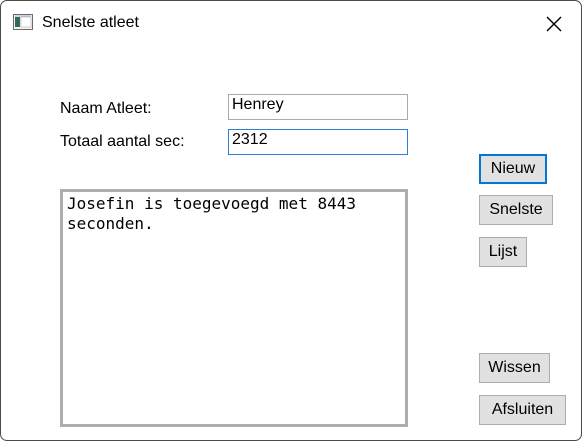  I want to click on clear-button: Wissen, so click(514, 368).